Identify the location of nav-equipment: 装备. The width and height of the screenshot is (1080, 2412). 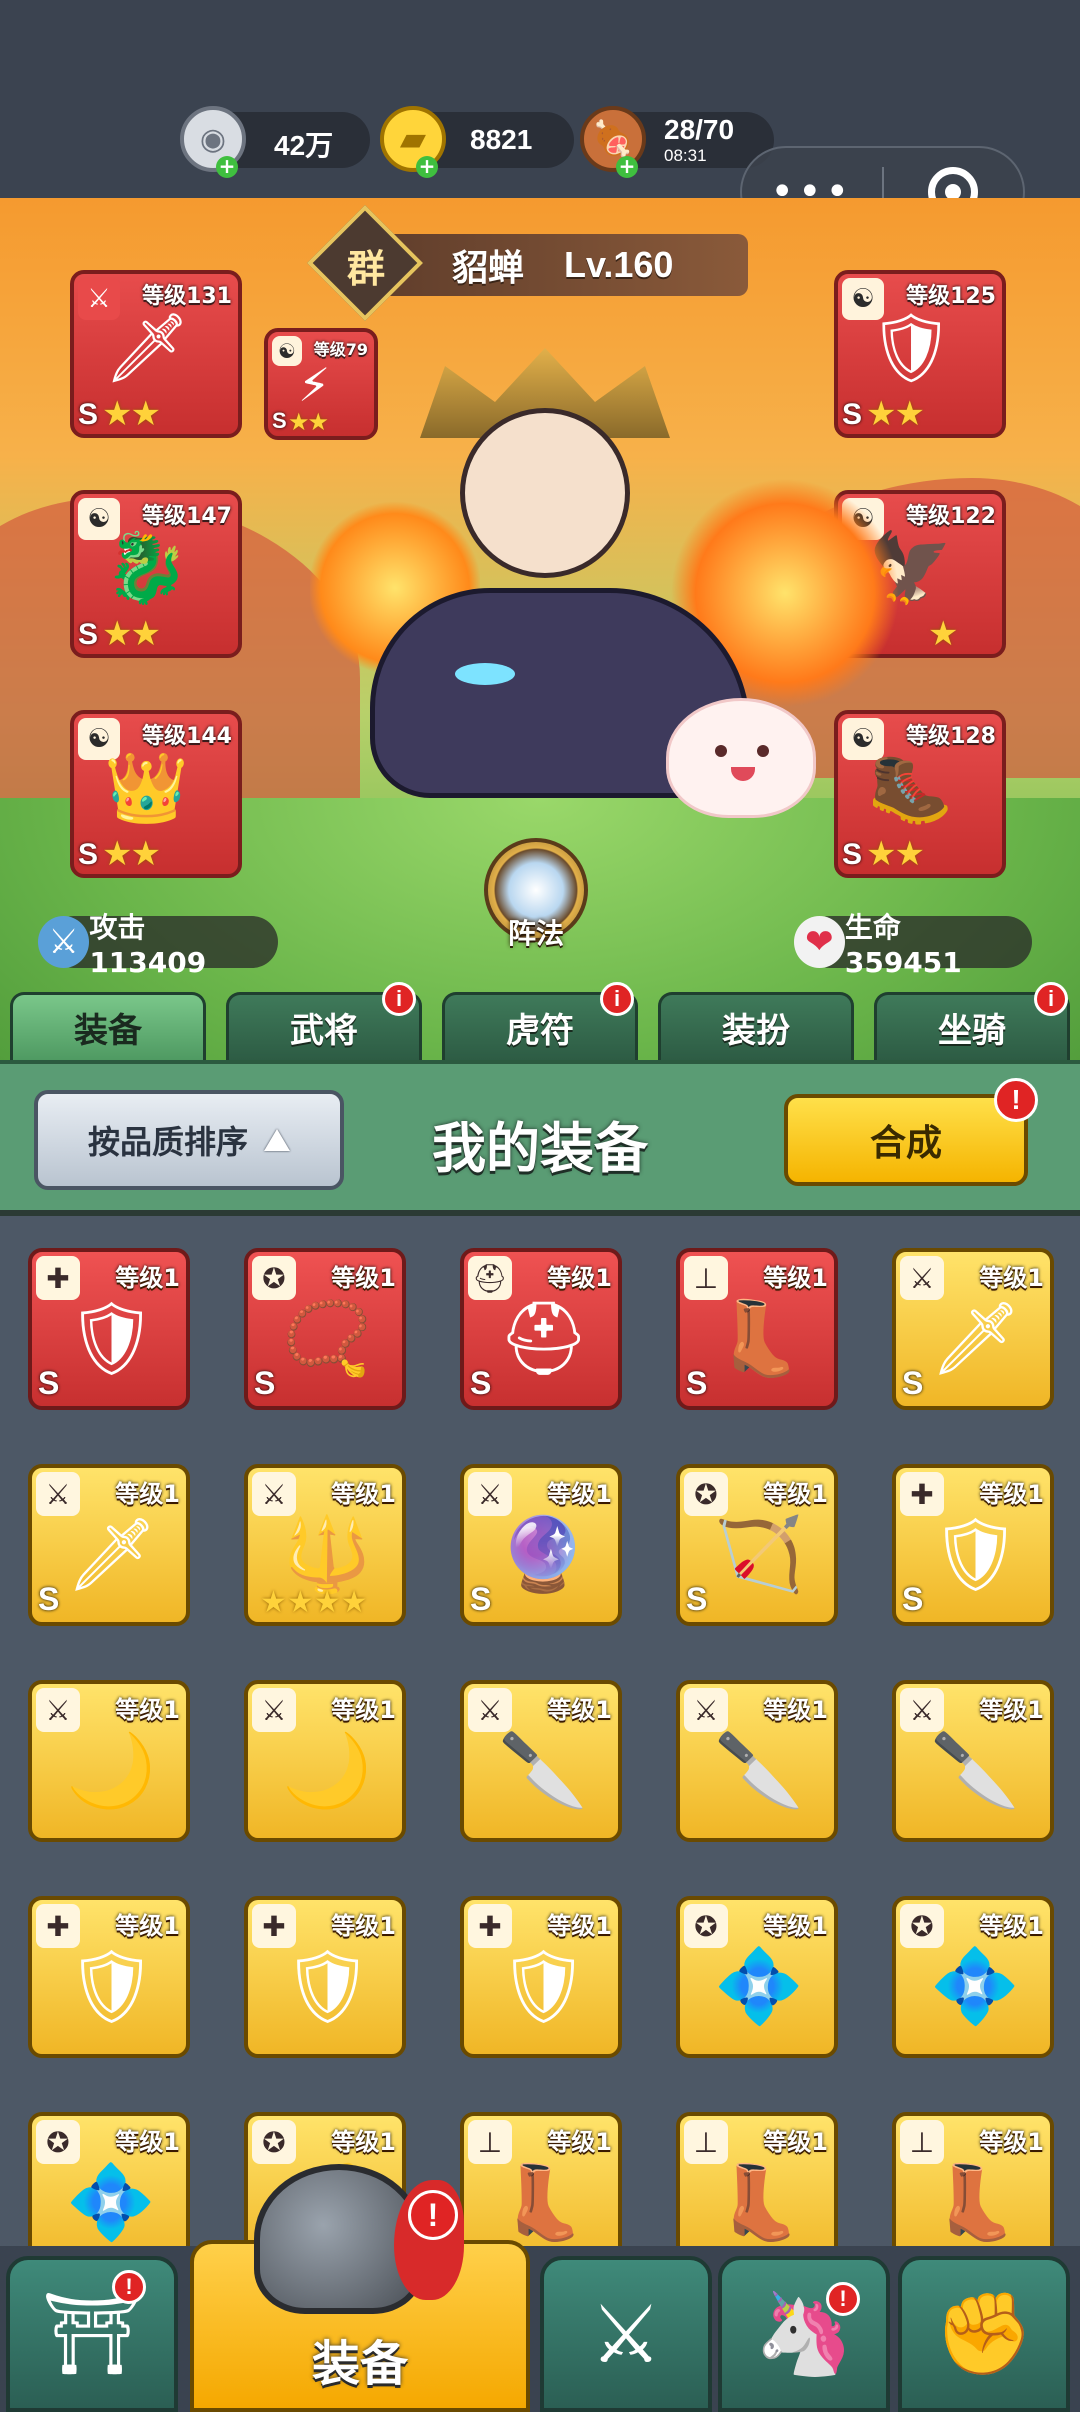
(360, 2288).